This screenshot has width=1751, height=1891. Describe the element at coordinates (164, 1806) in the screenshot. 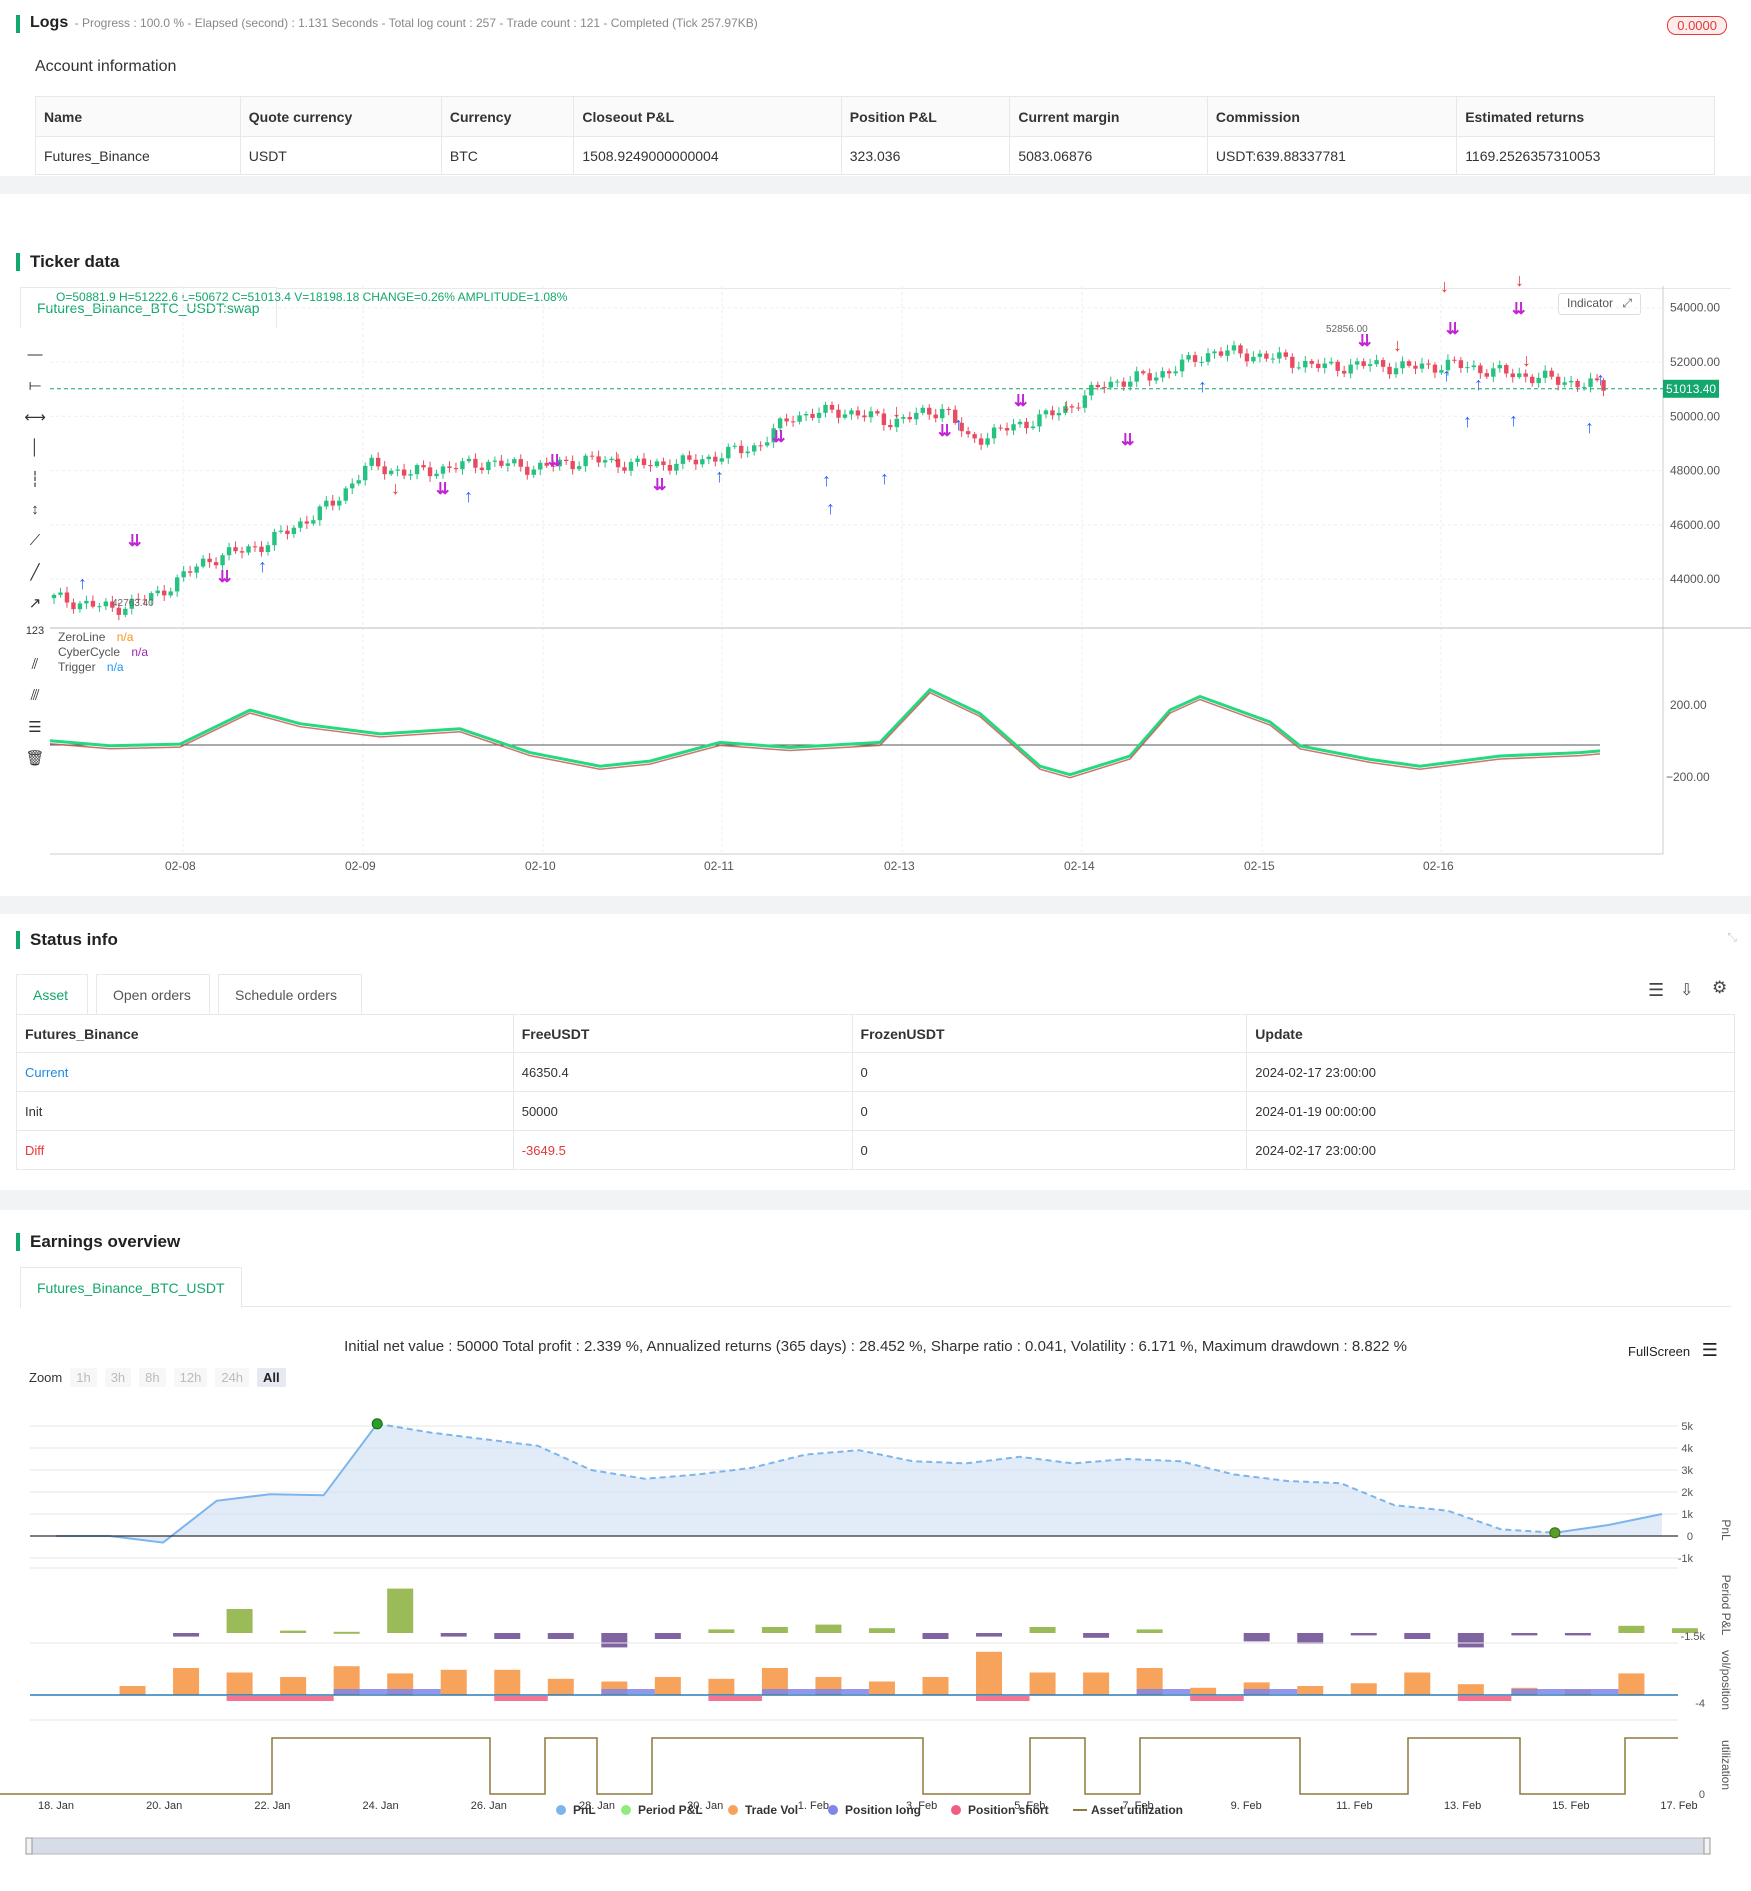

I see `date-tick-label: 20. Jan` at that location.